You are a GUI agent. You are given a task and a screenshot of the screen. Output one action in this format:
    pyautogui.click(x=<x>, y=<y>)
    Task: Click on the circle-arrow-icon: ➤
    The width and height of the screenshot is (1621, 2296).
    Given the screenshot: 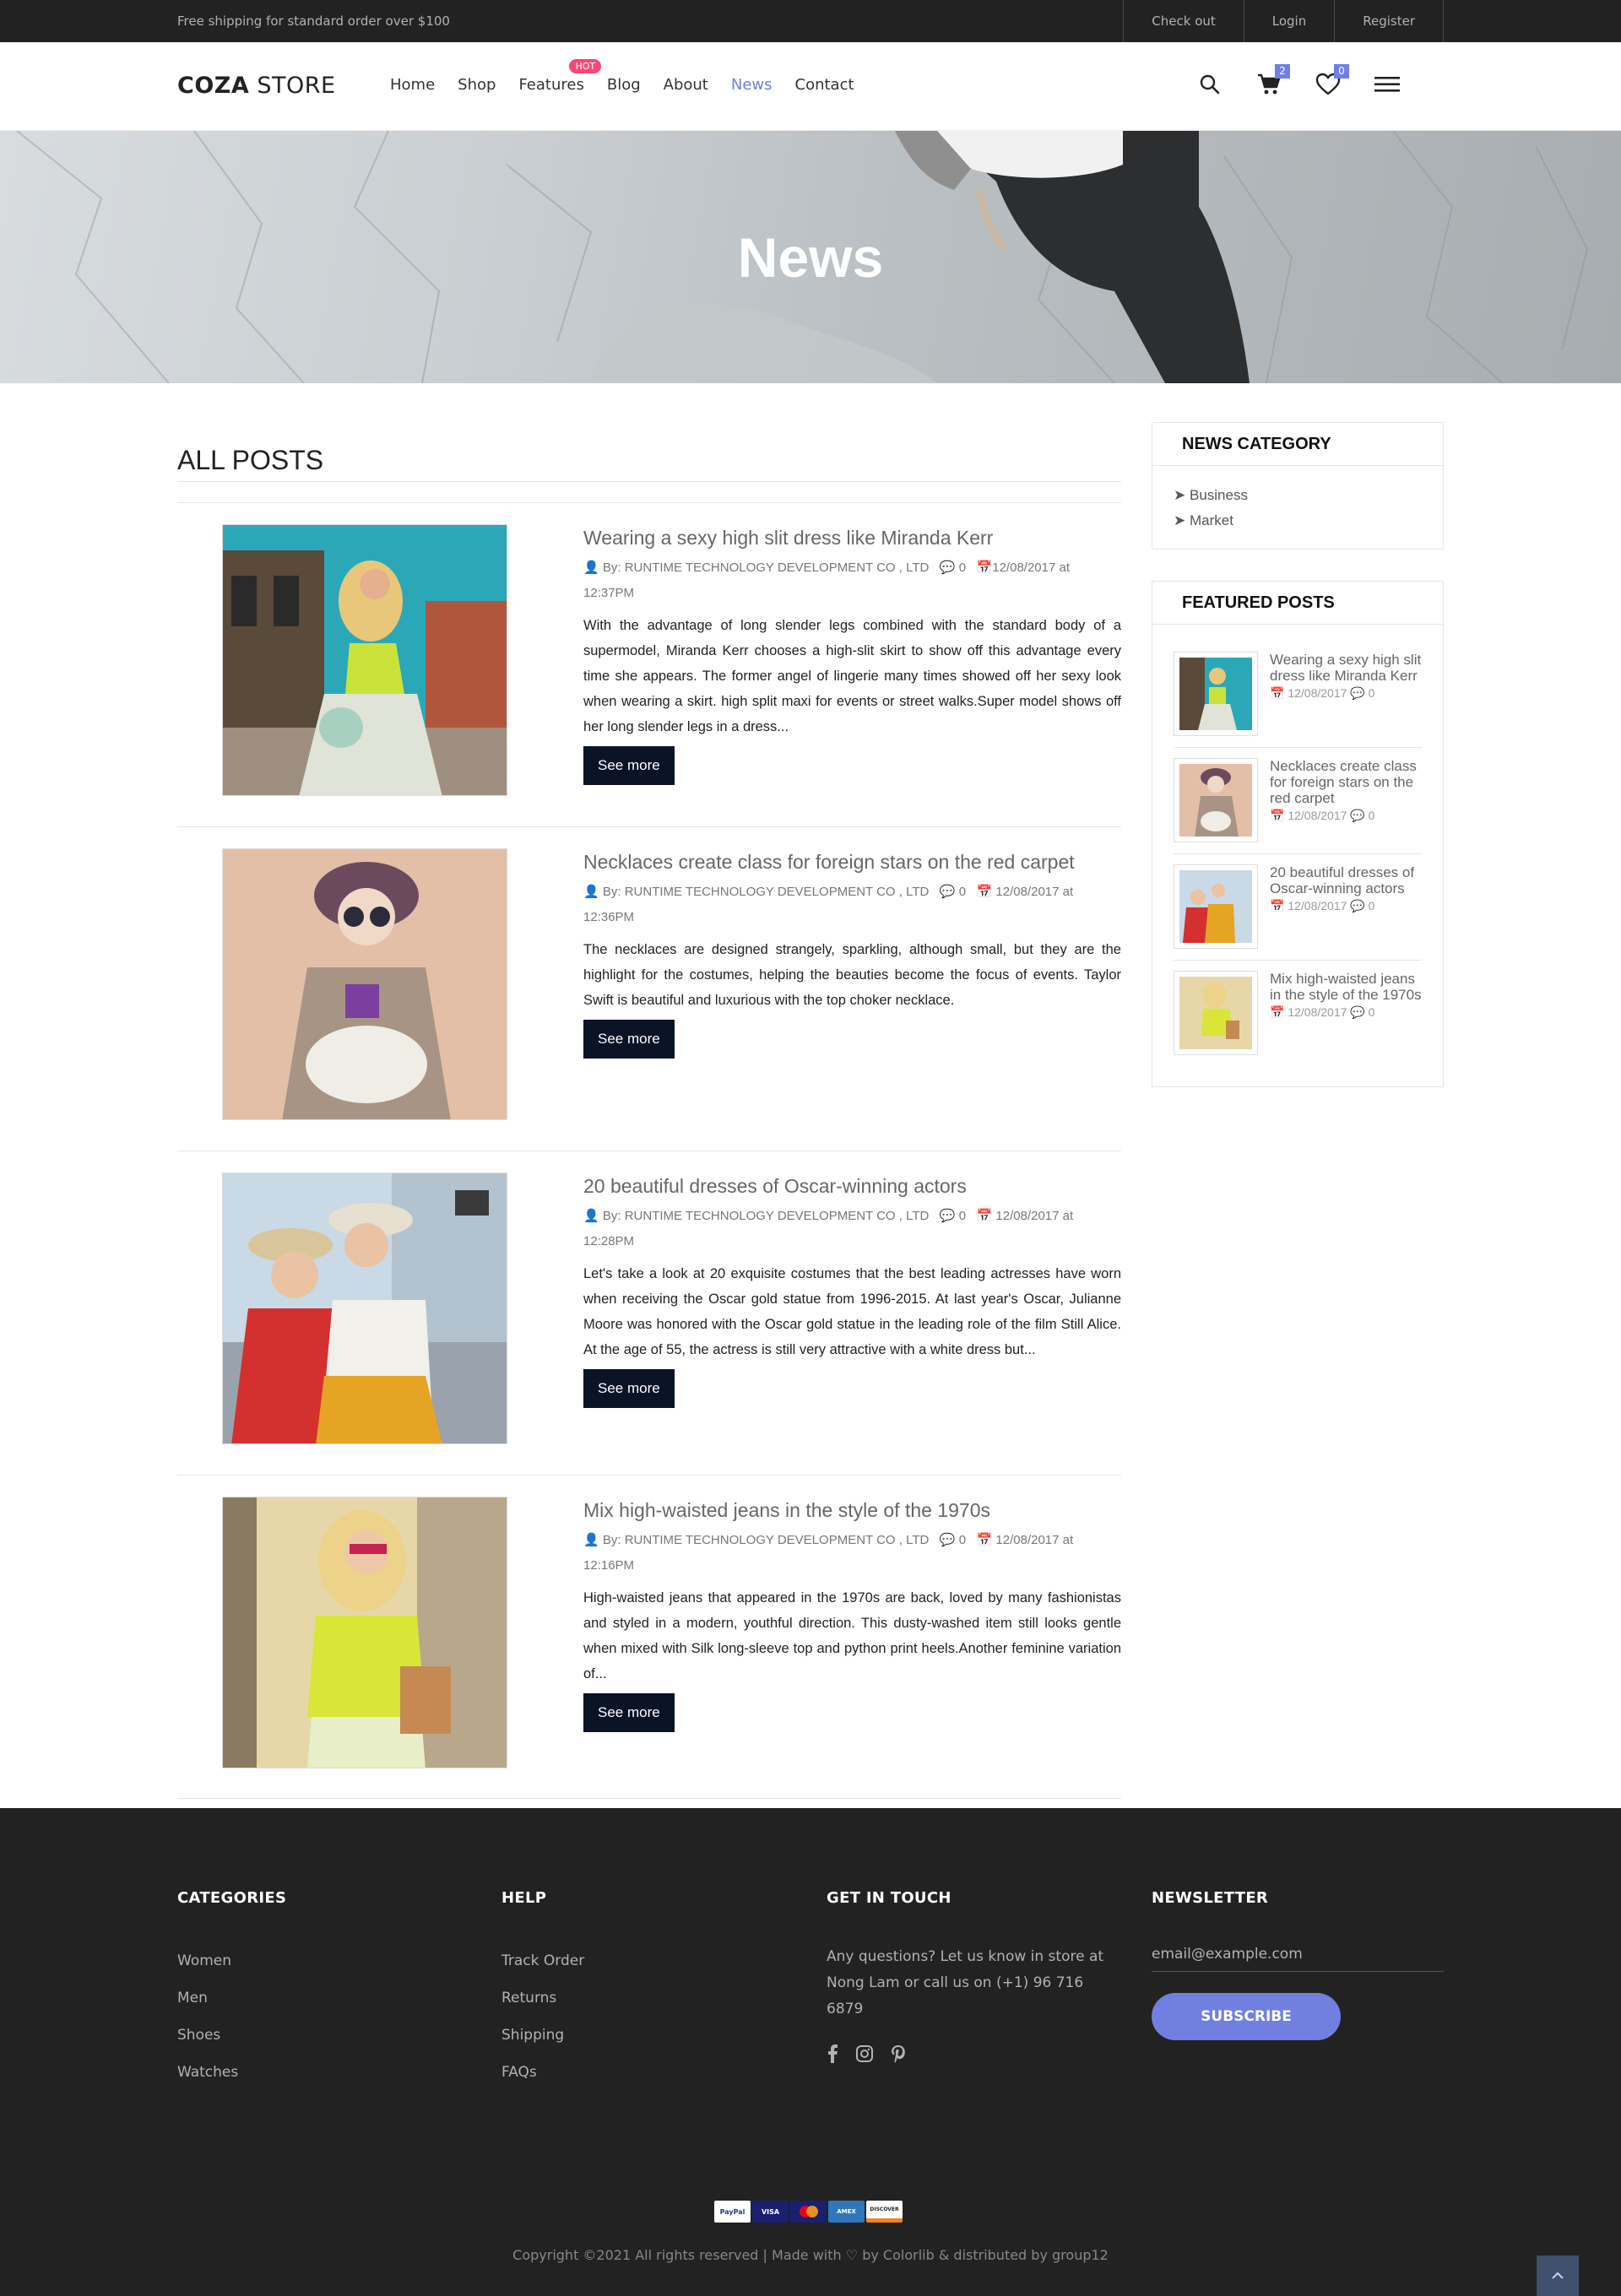 What is the action you would take?
    pyautogui.click(x=1180, y=495)
    